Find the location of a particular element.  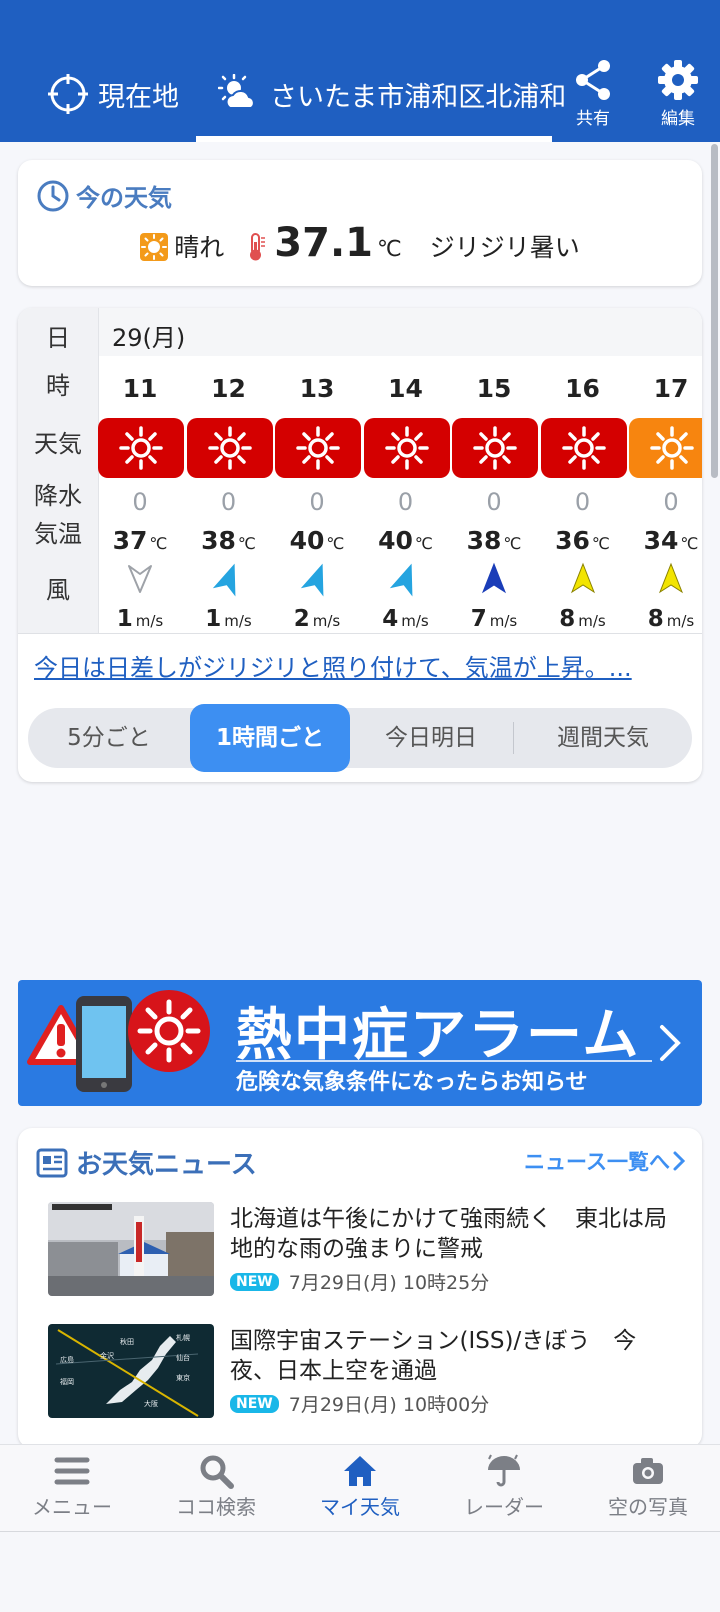

temperature-value: 34 ℃ is located at coordinates (664, 540).